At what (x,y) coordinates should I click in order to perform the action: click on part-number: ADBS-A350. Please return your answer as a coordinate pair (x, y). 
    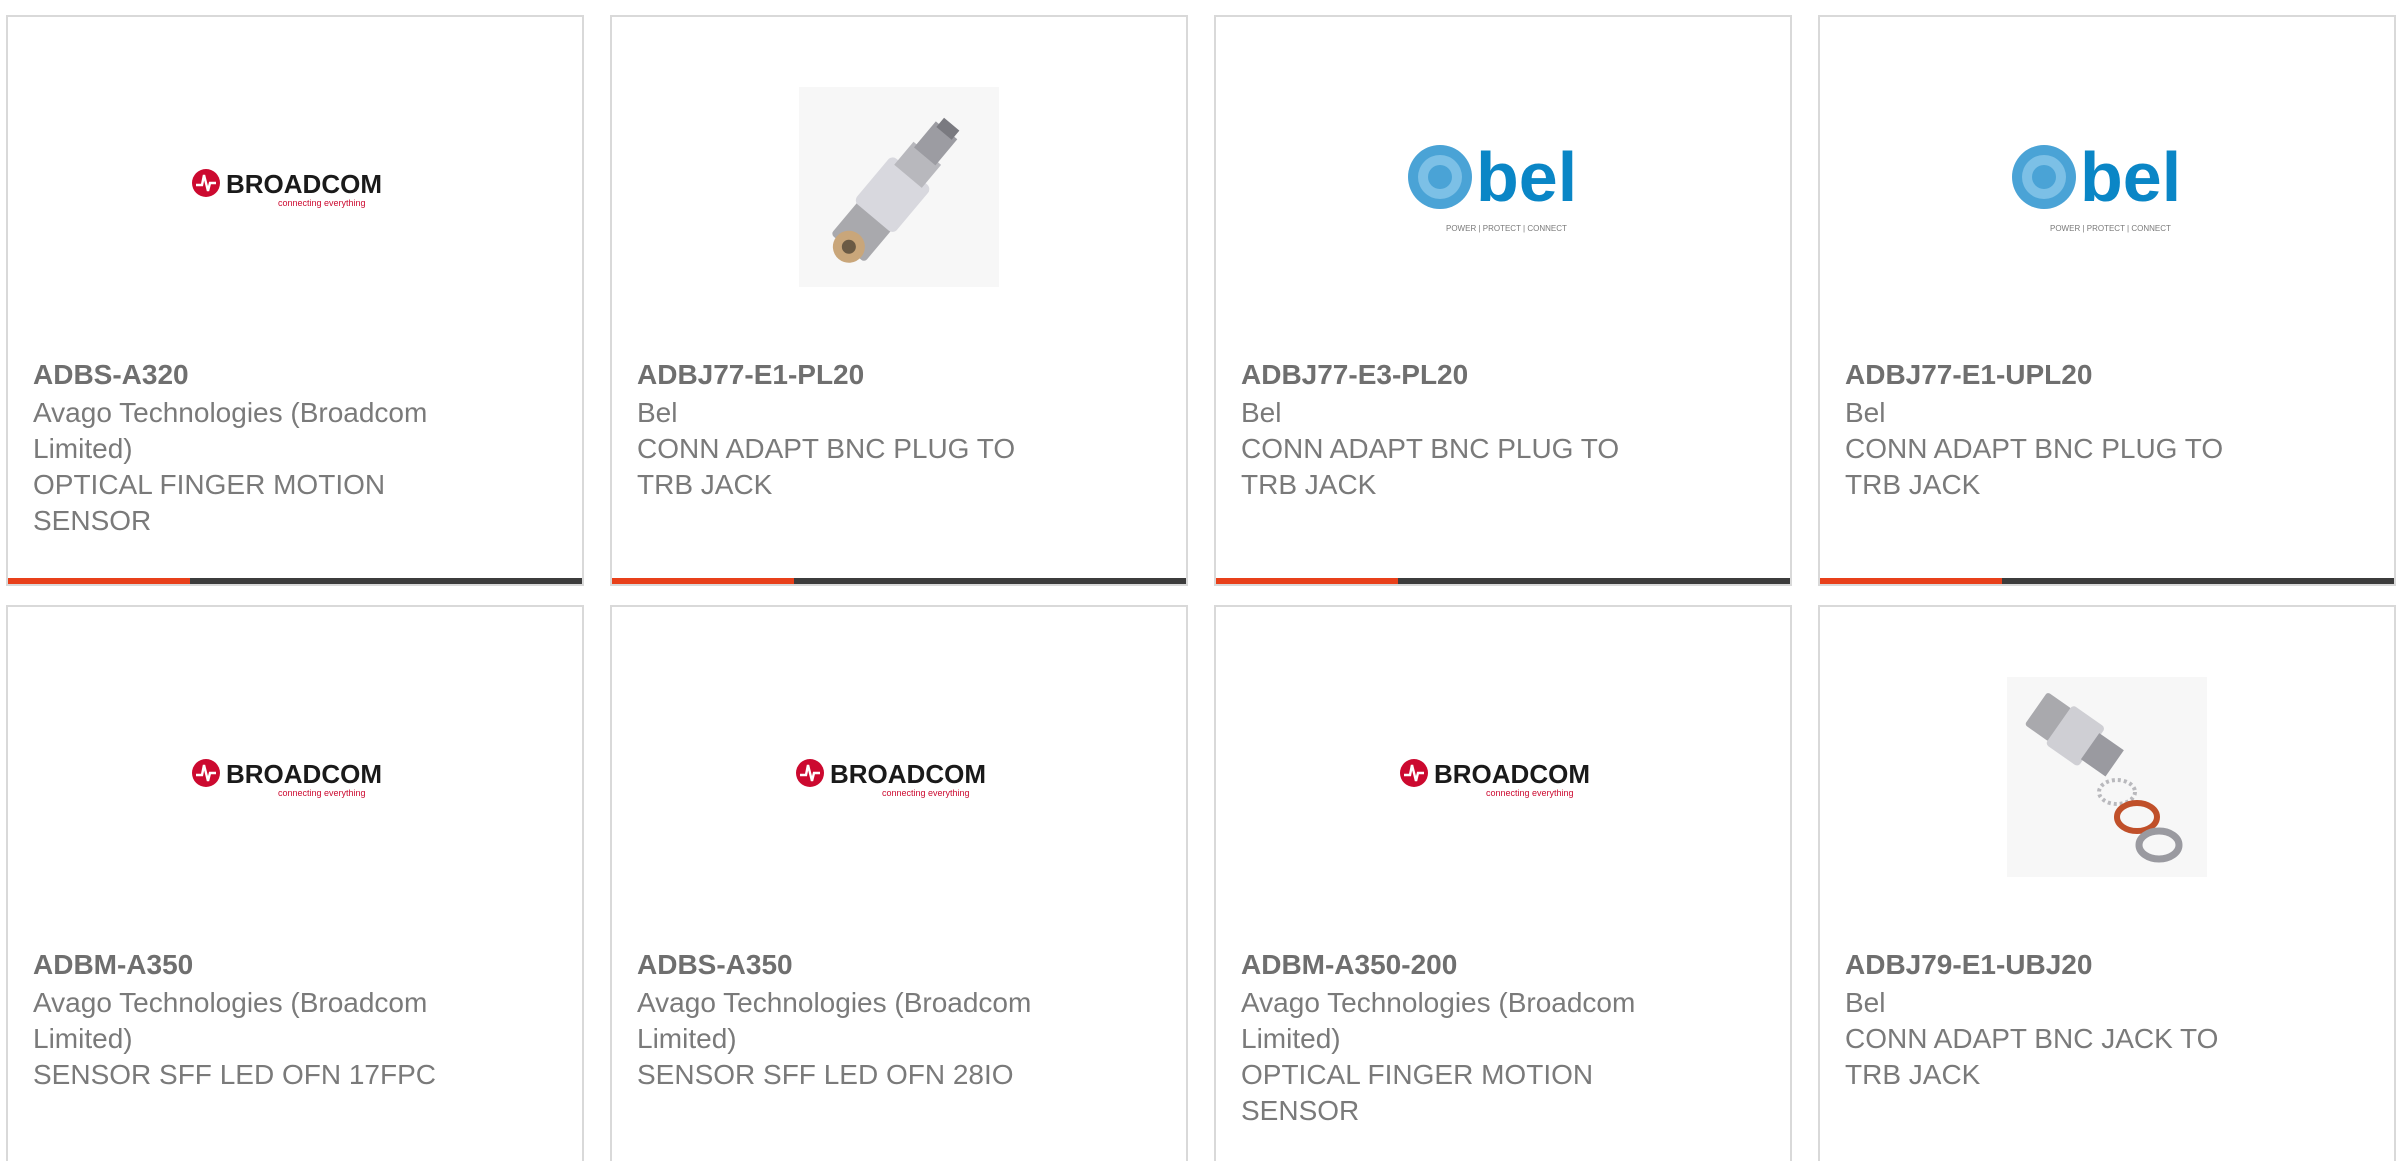
    Looking at the image, I should click on (852, 965).